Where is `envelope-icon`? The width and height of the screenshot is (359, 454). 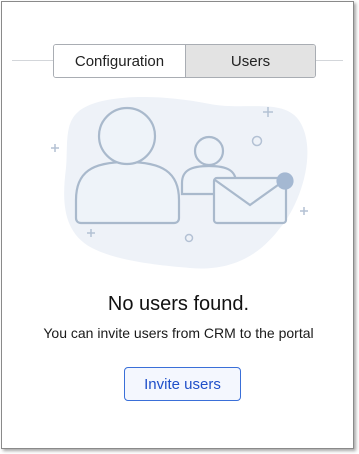 envelope-icon is located at coordinates (253, 198).